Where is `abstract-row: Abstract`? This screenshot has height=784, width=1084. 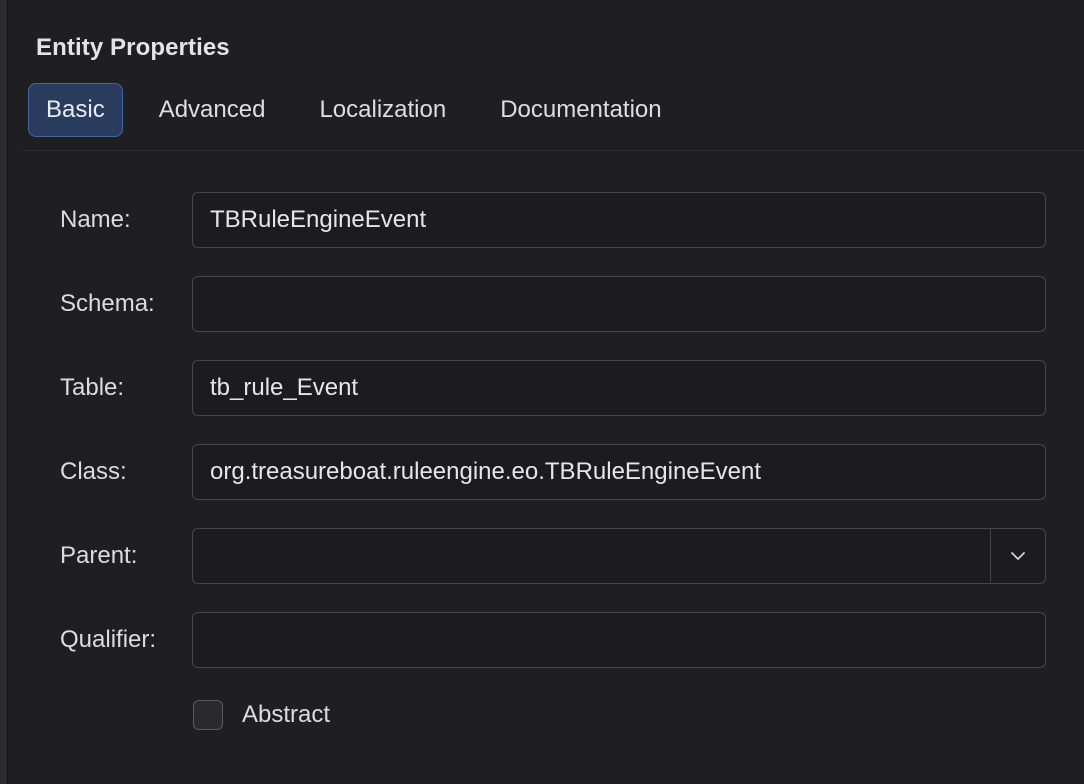 abstract-row: Abstract is located at coordinates (261, 715).